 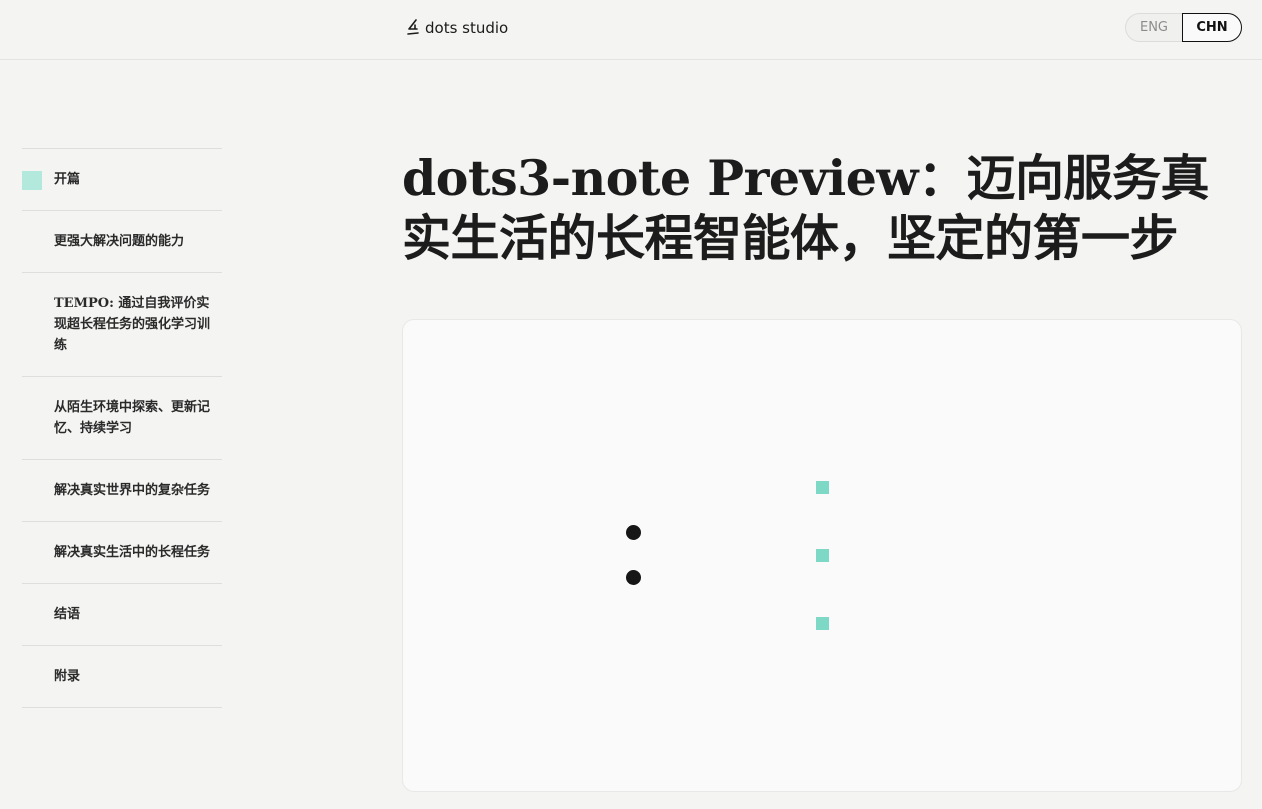 What do you see at coordinates (67, 179) in the screenshot?
I see `toc-item-label: 开篇` at bounding box center [67, 179].